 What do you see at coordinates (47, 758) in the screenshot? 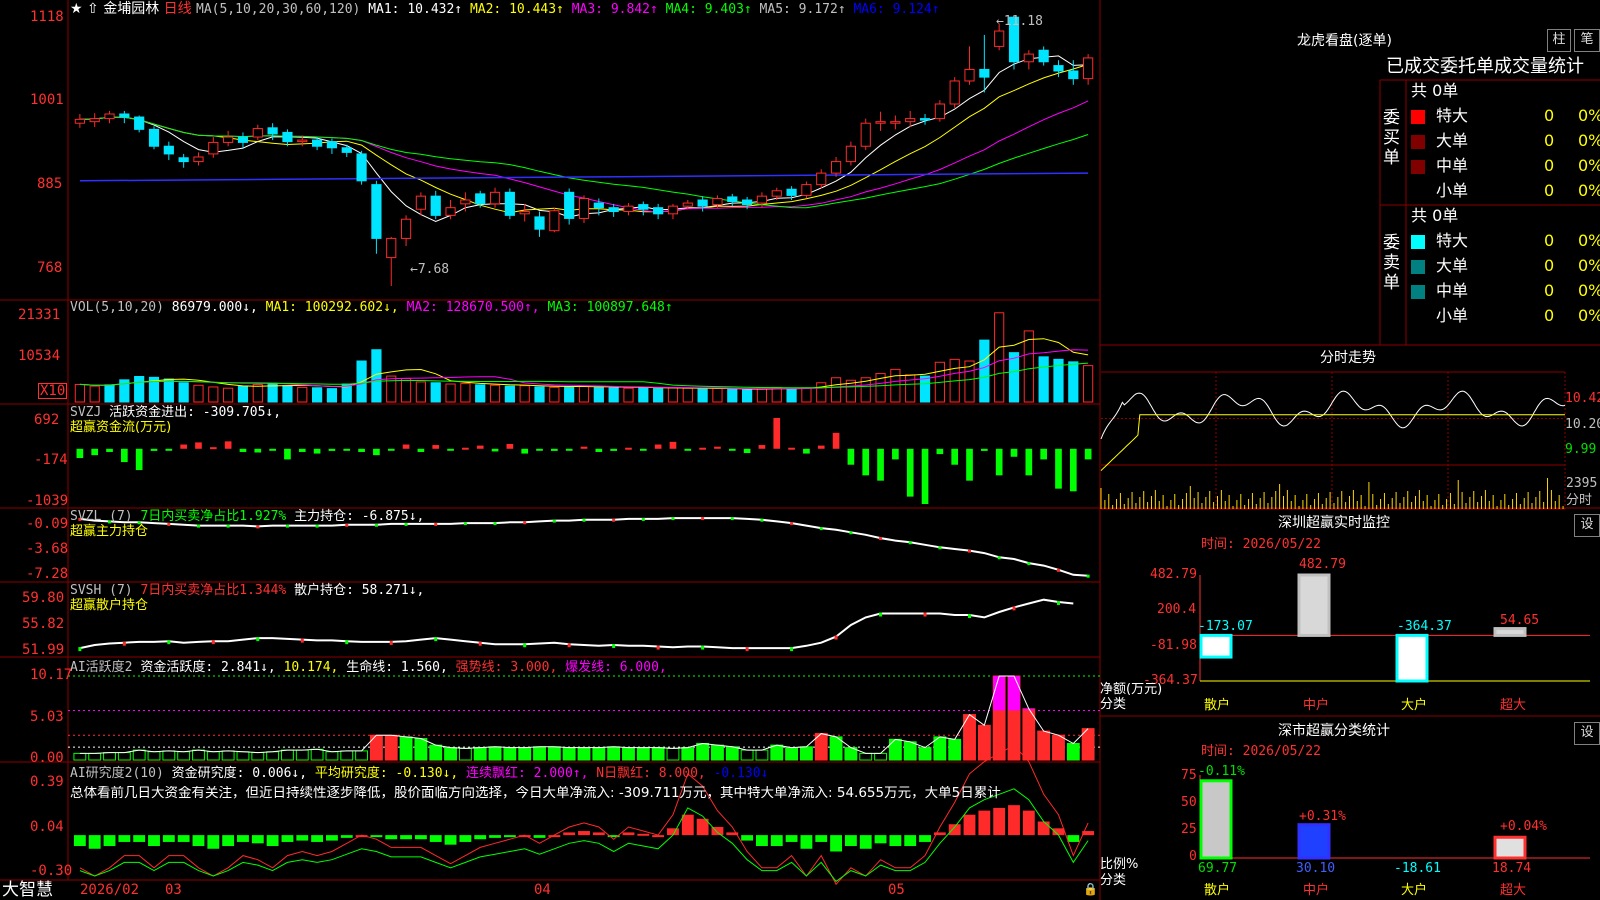
I see `ai1-tick: 0.00` at bounding box center [47, 758].